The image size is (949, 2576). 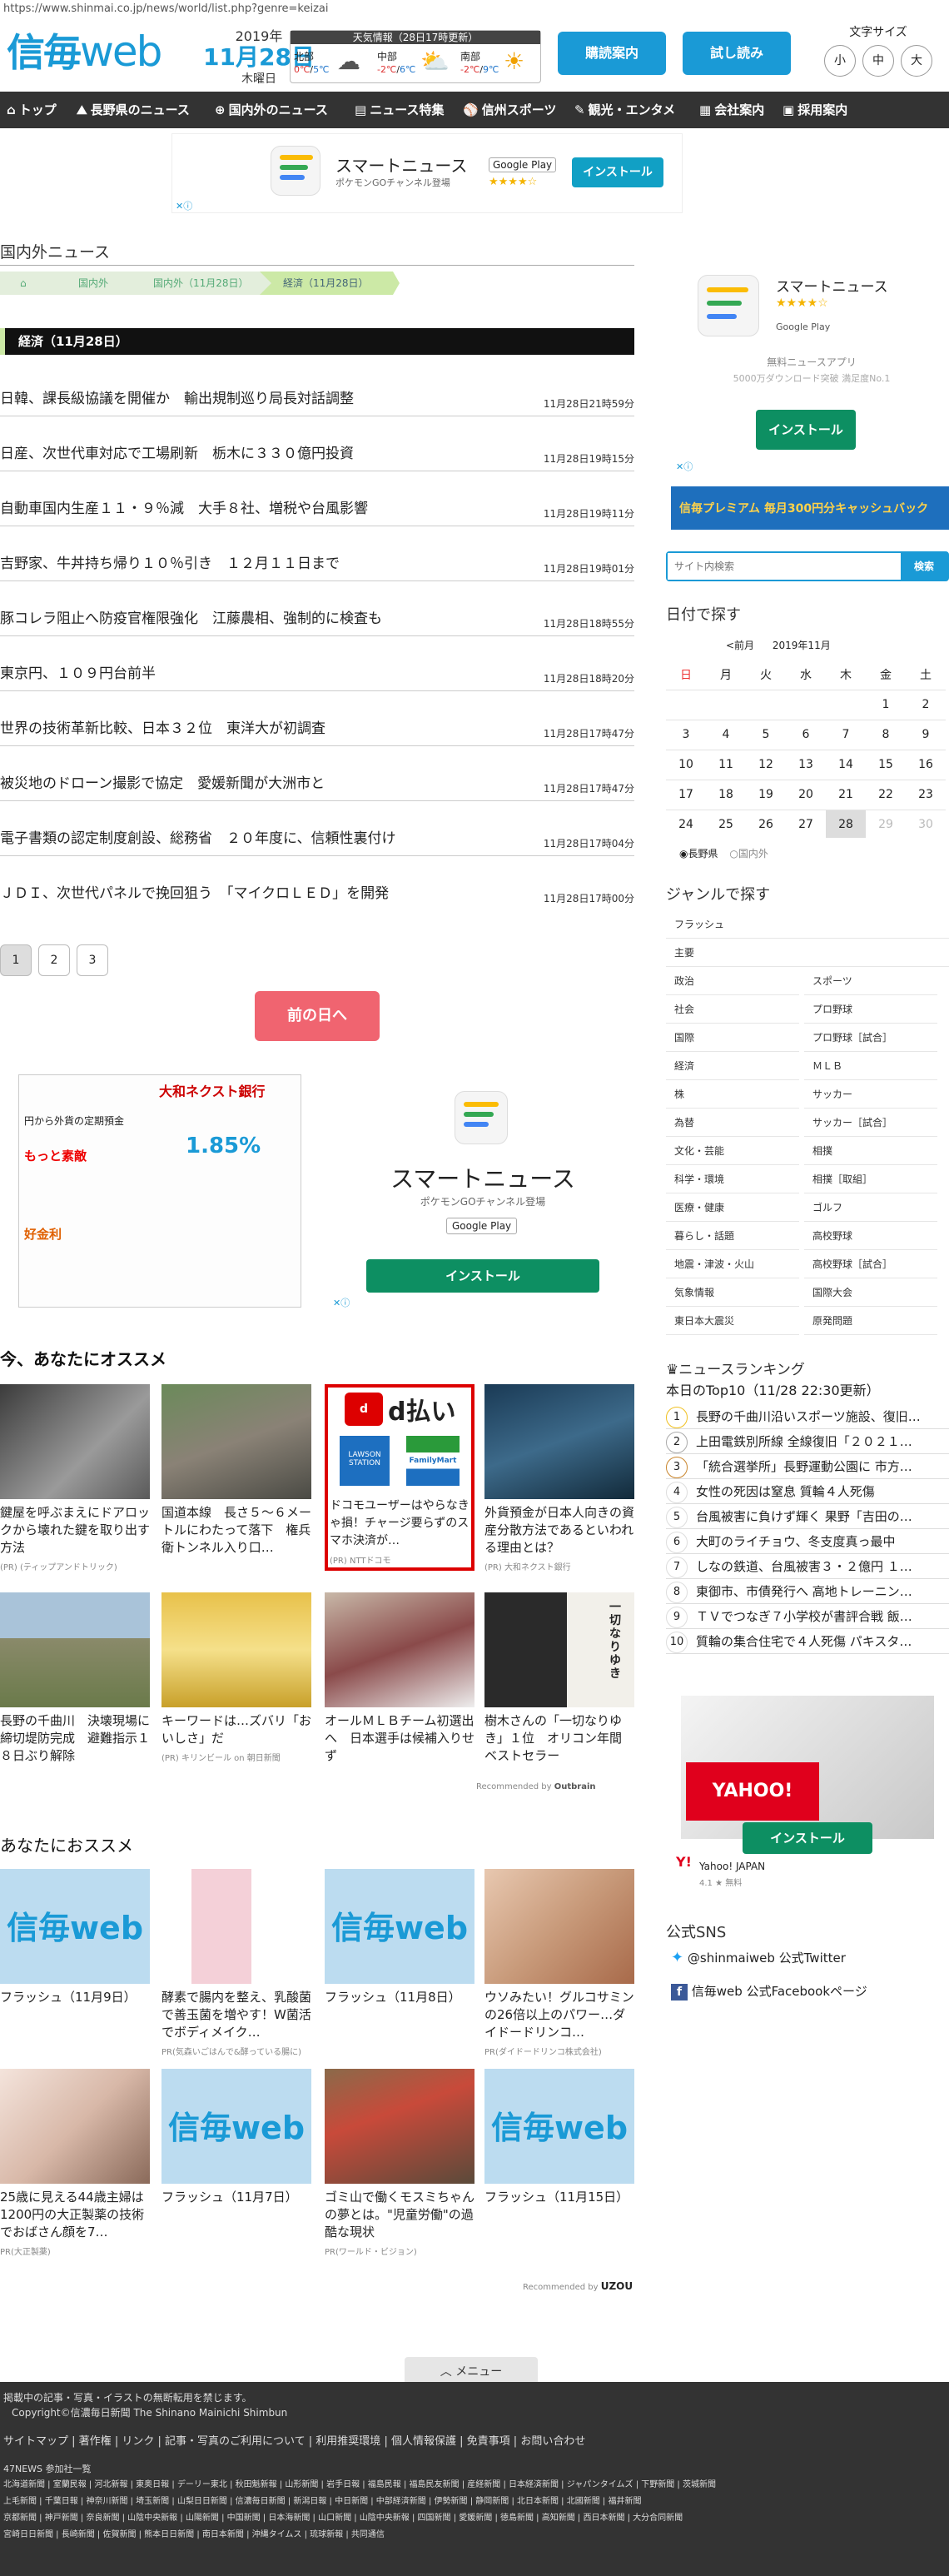 I want to click on prev-month-link: <前月, so click(x=740, y=645).